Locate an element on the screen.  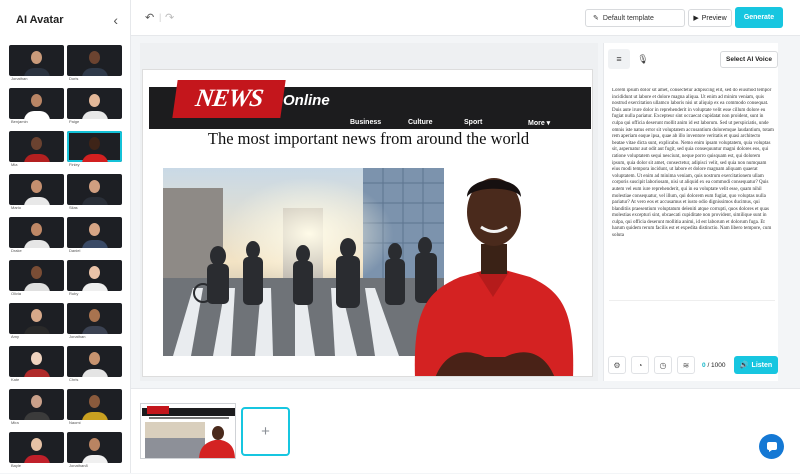
avatar-option: Paige is located at coordinates (94, 109).